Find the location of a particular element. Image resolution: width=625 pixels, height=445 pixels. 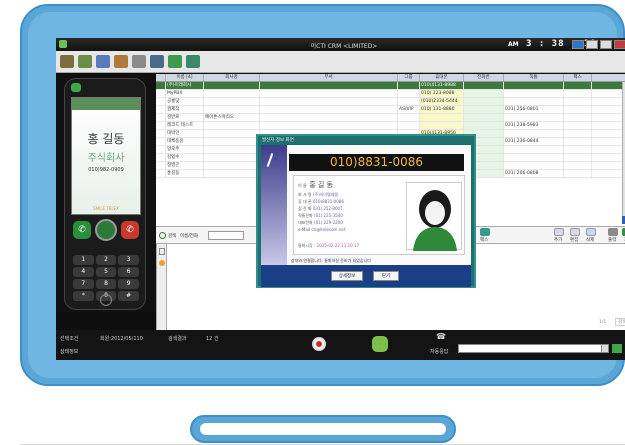

column-header: 직통 is located at coordinates (534, 77).